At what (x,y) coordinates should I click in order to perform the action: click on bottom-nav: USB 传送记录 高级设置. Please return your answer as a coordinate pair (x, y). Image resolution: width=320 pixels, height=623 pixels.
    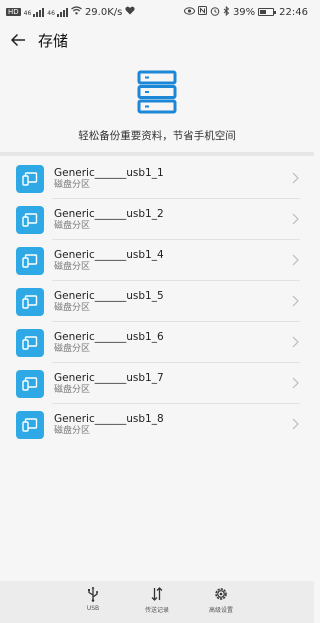
    Looking at the image, I should click on (157, 602).